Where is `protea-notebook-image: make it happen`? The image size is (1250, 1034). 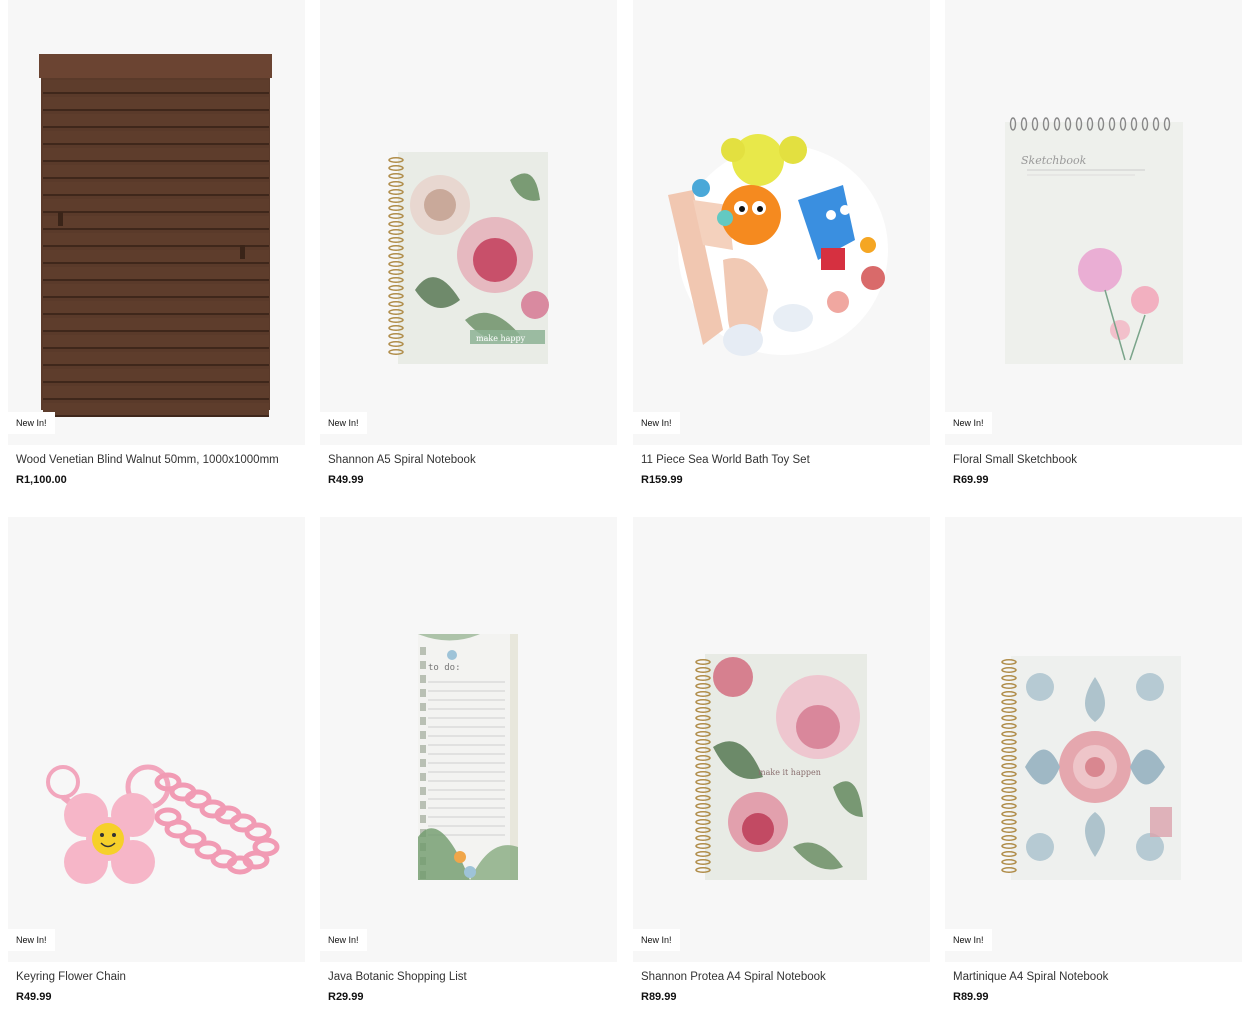
protea-notebook-image: make it happen is located at coordinates (781, 767).